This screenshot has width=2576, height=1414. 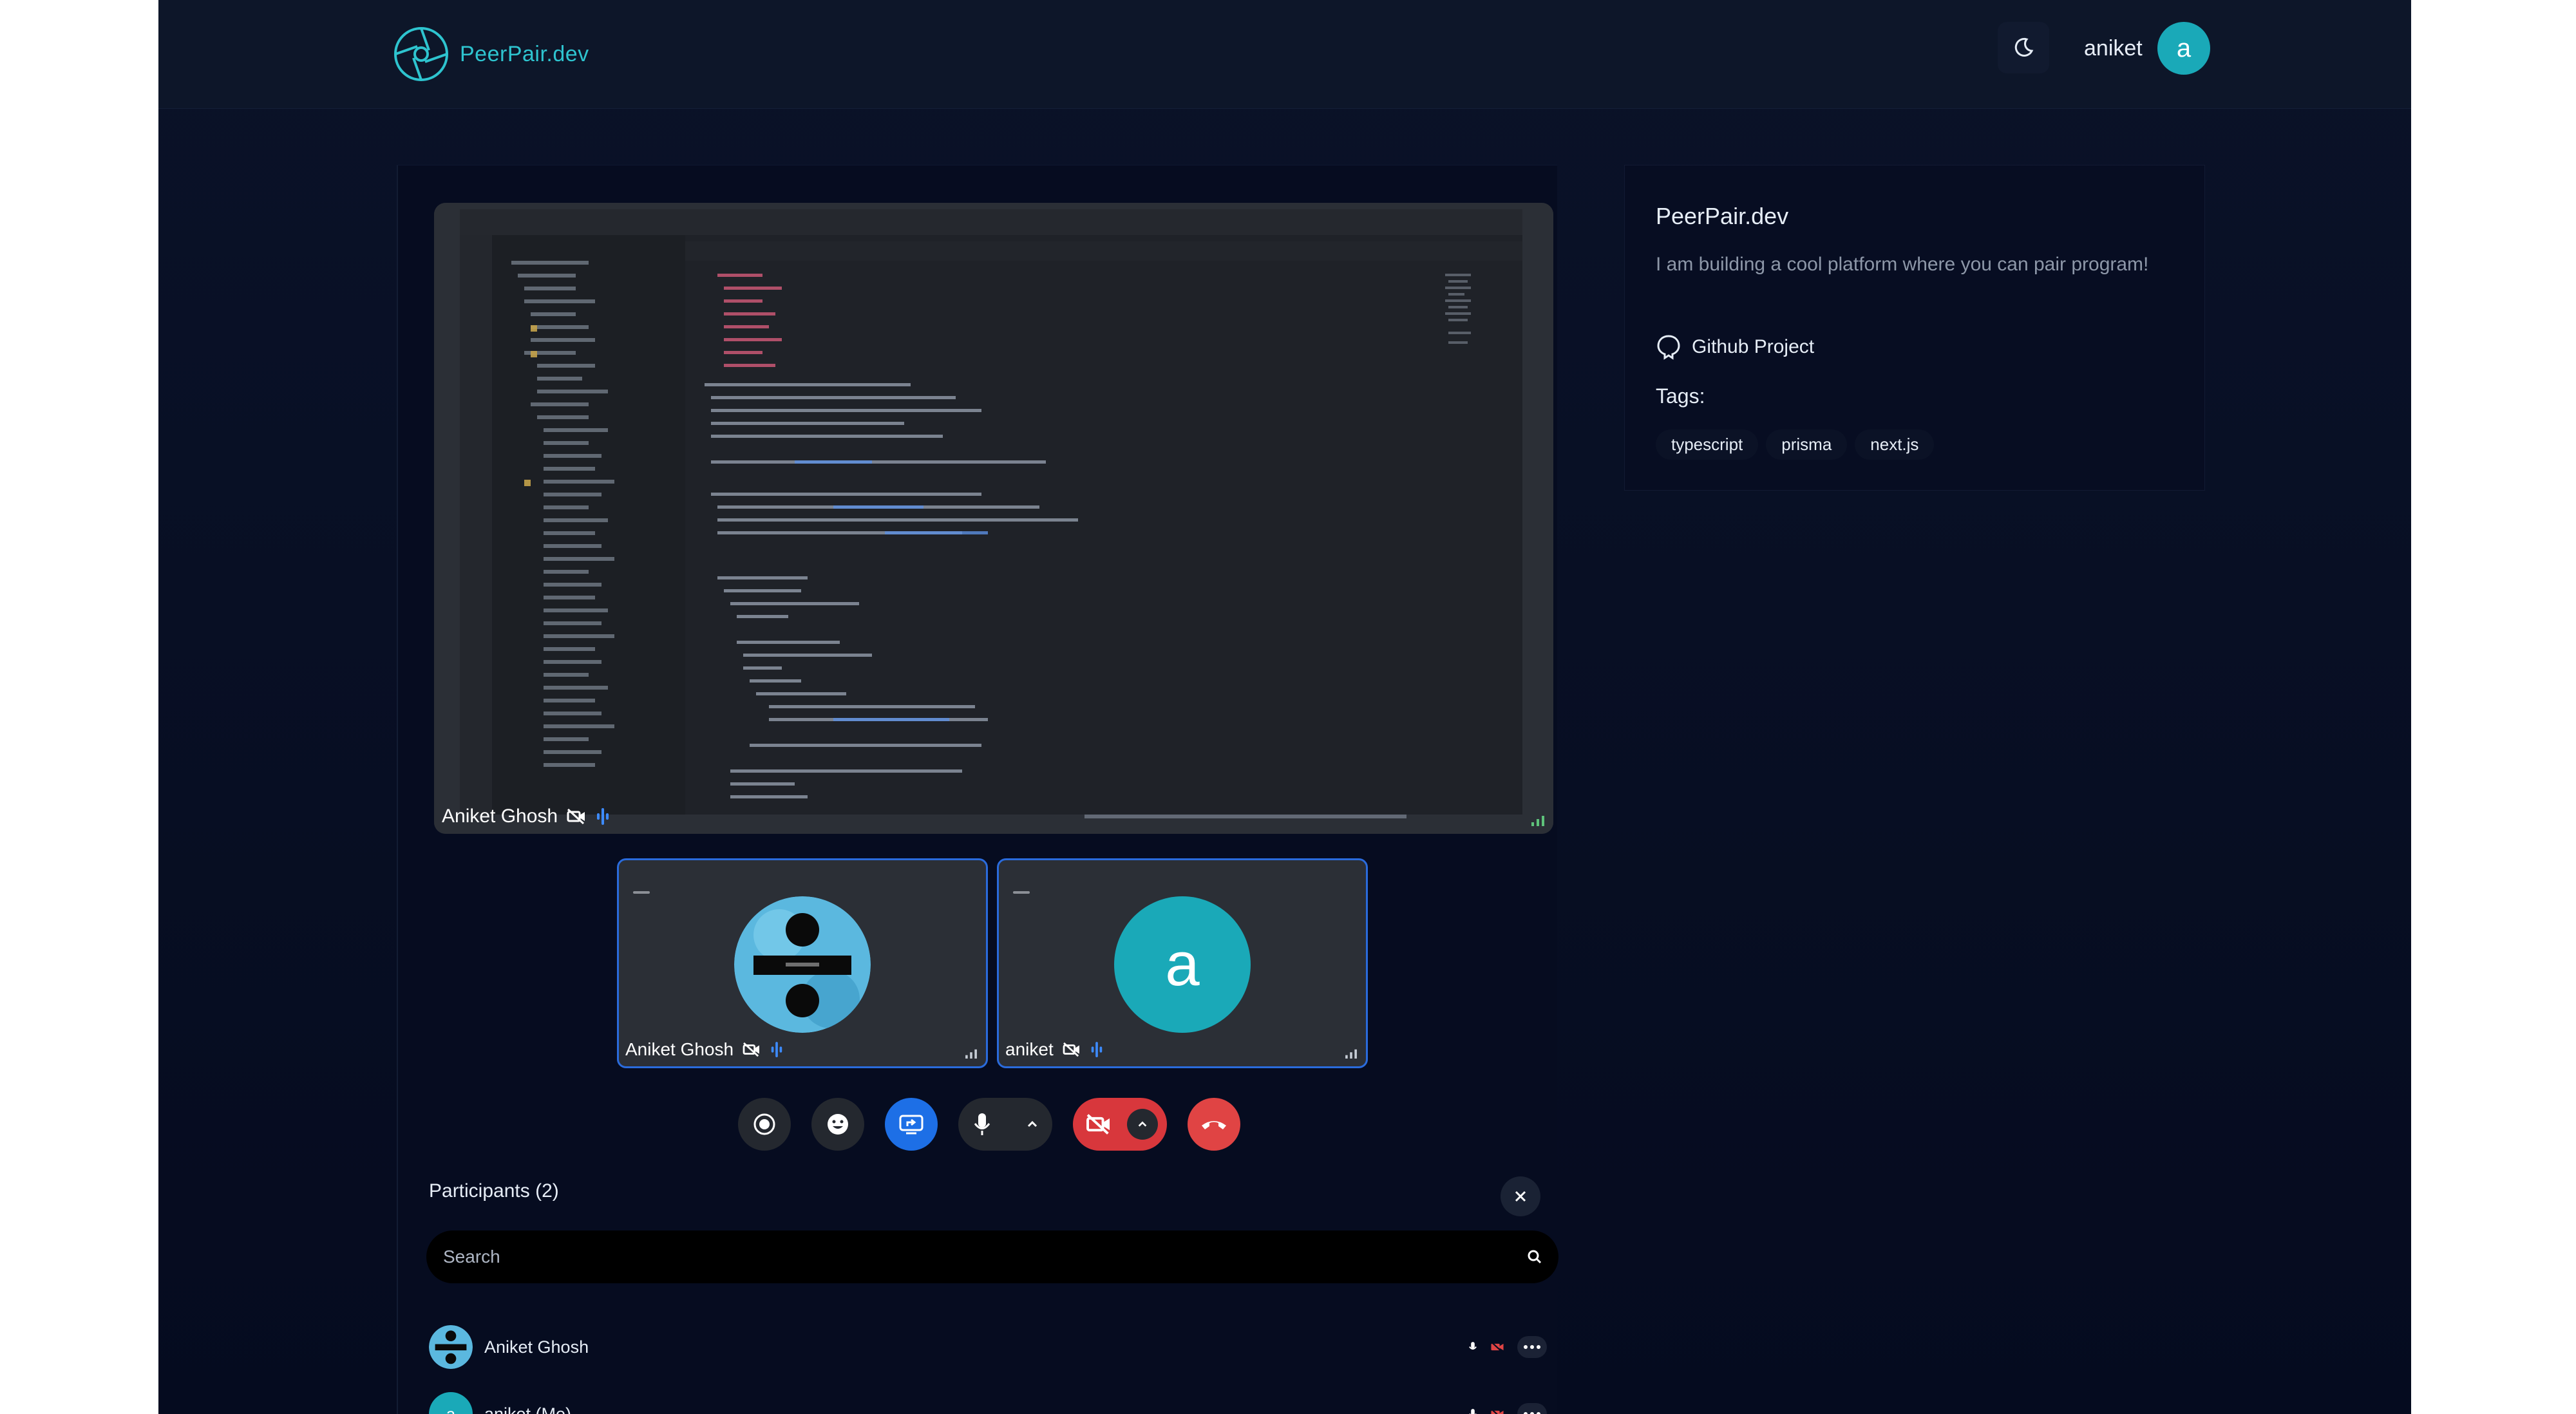 What do you see at coordinates (1029, 1049) in the screenshot?
I see `participant-name: aniket` at bounding box center [1029, 1049].